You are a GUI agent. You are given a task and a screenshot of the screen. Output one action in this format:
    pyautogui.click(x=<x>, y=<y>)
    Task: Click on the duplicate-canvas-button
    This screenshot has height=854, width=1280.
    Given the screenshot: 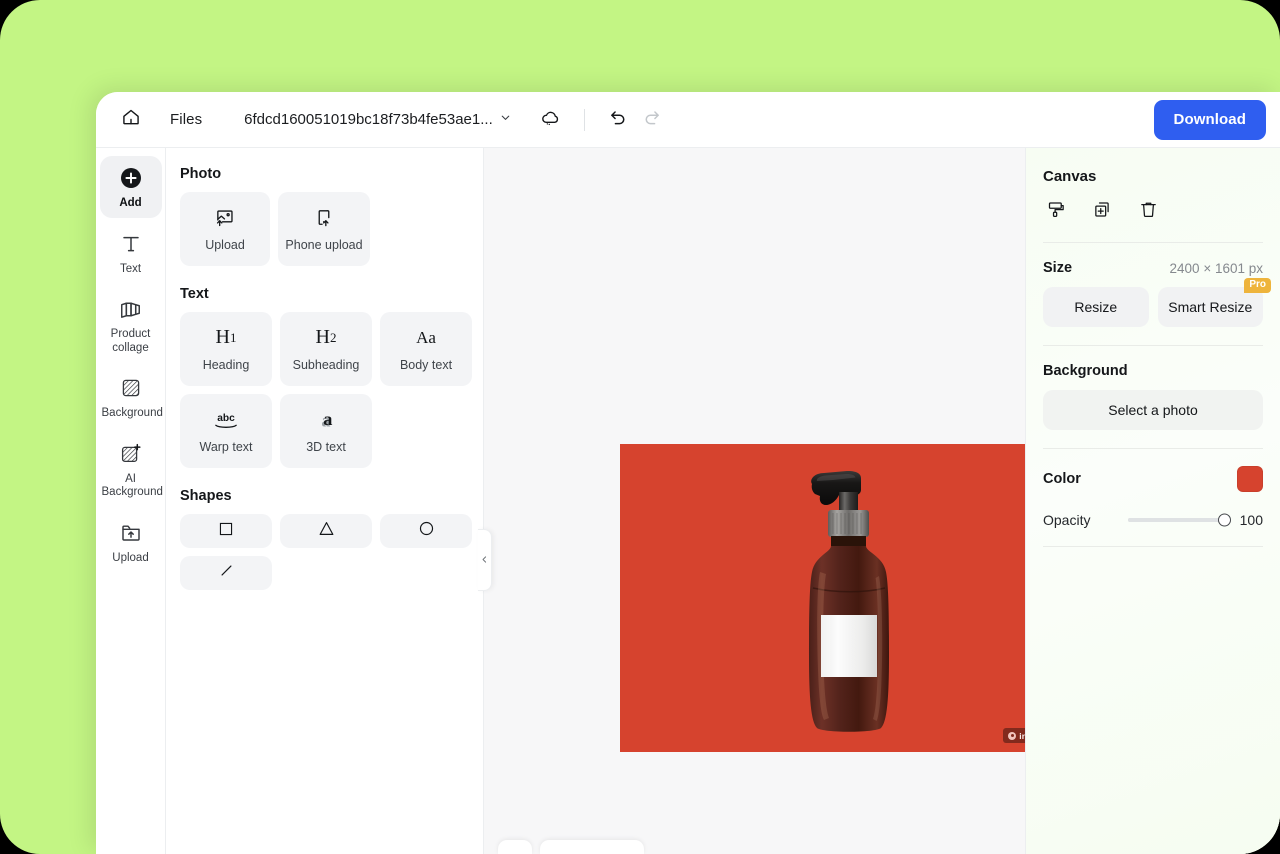 What is the action you would take?
    pyautogui.click(x=1102, y=212)
    